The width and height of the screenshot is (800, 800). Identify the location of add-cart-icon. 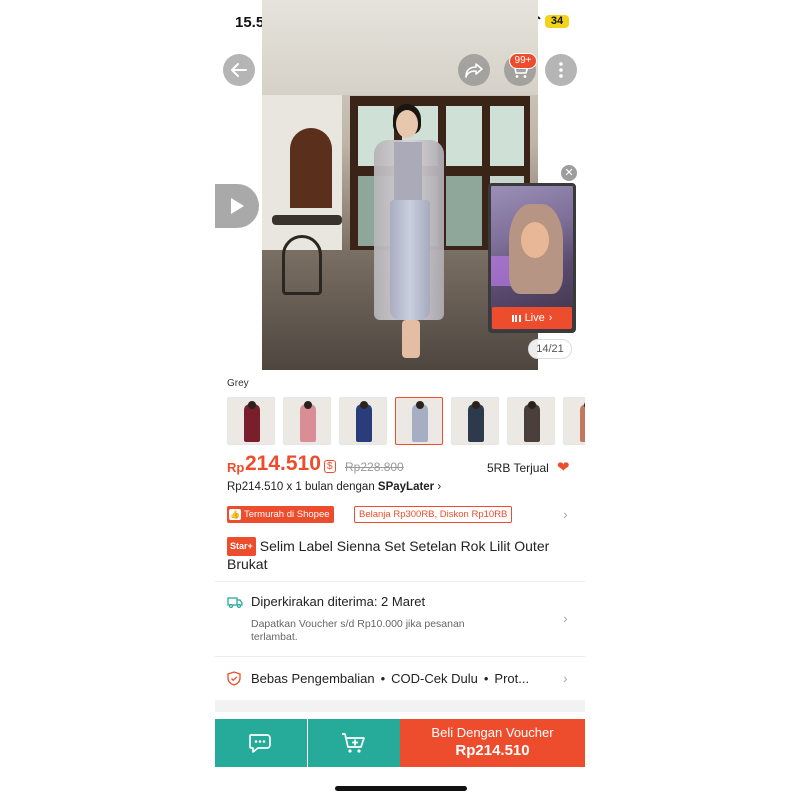
(353, 743).